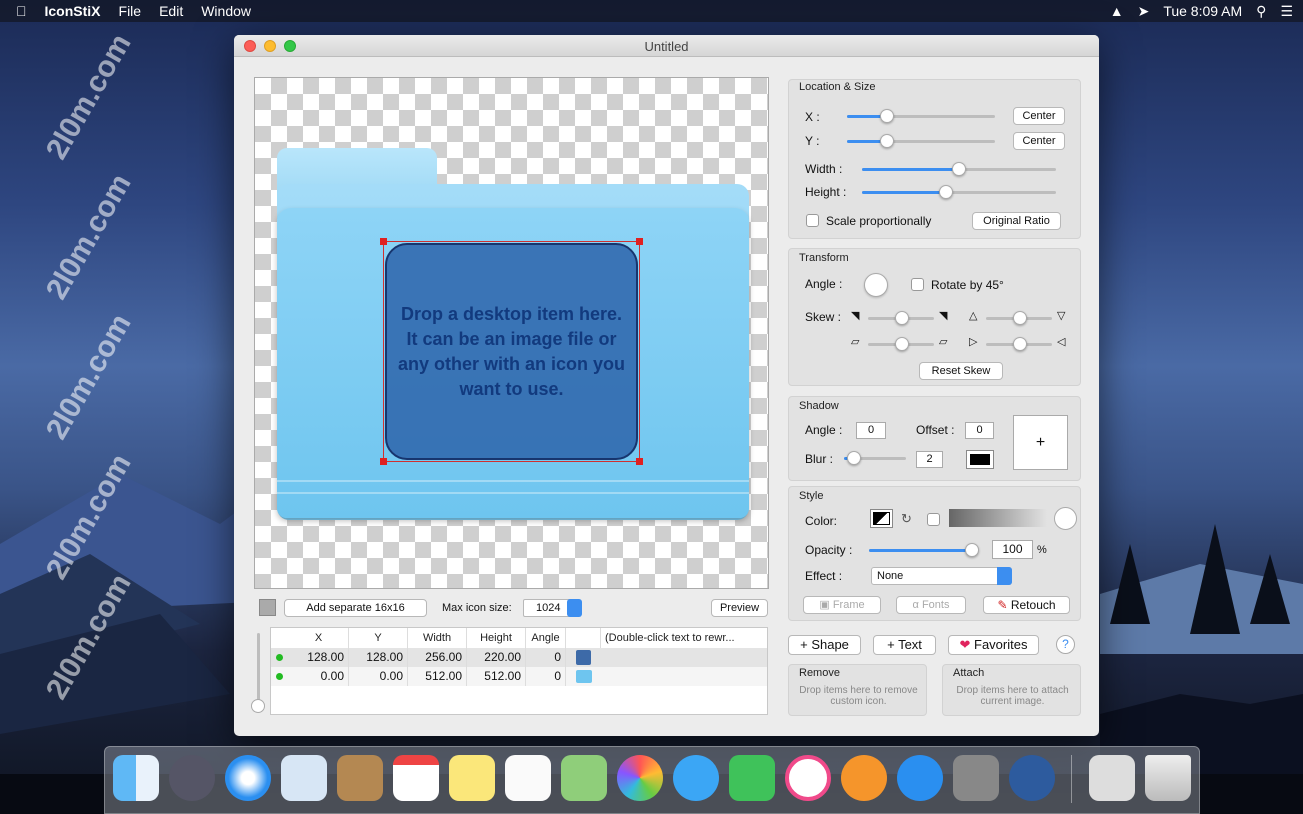 The image size is (1303, 814). What do you see at coordinates (666, 46) in the screenshot?
I see `title-bar: Untitled` at bounding box center [666, 46].